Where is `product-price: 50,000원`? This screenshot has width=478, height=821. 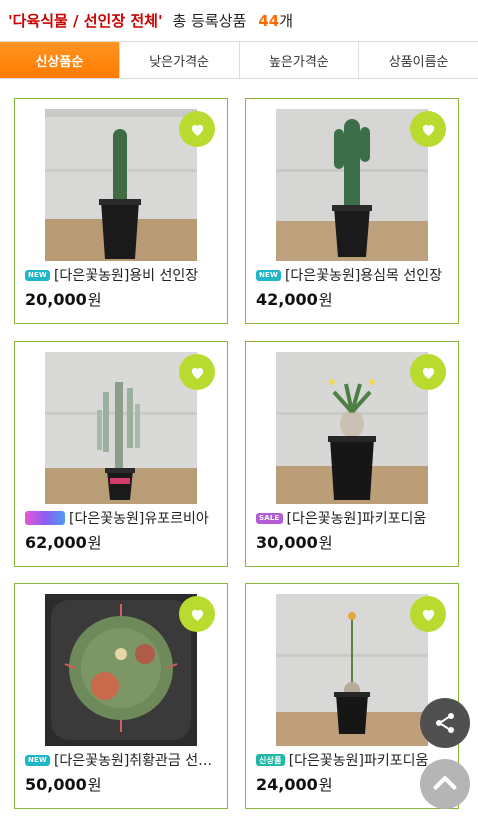
product-price: 50,000원 is located at coordinates (63, 784).